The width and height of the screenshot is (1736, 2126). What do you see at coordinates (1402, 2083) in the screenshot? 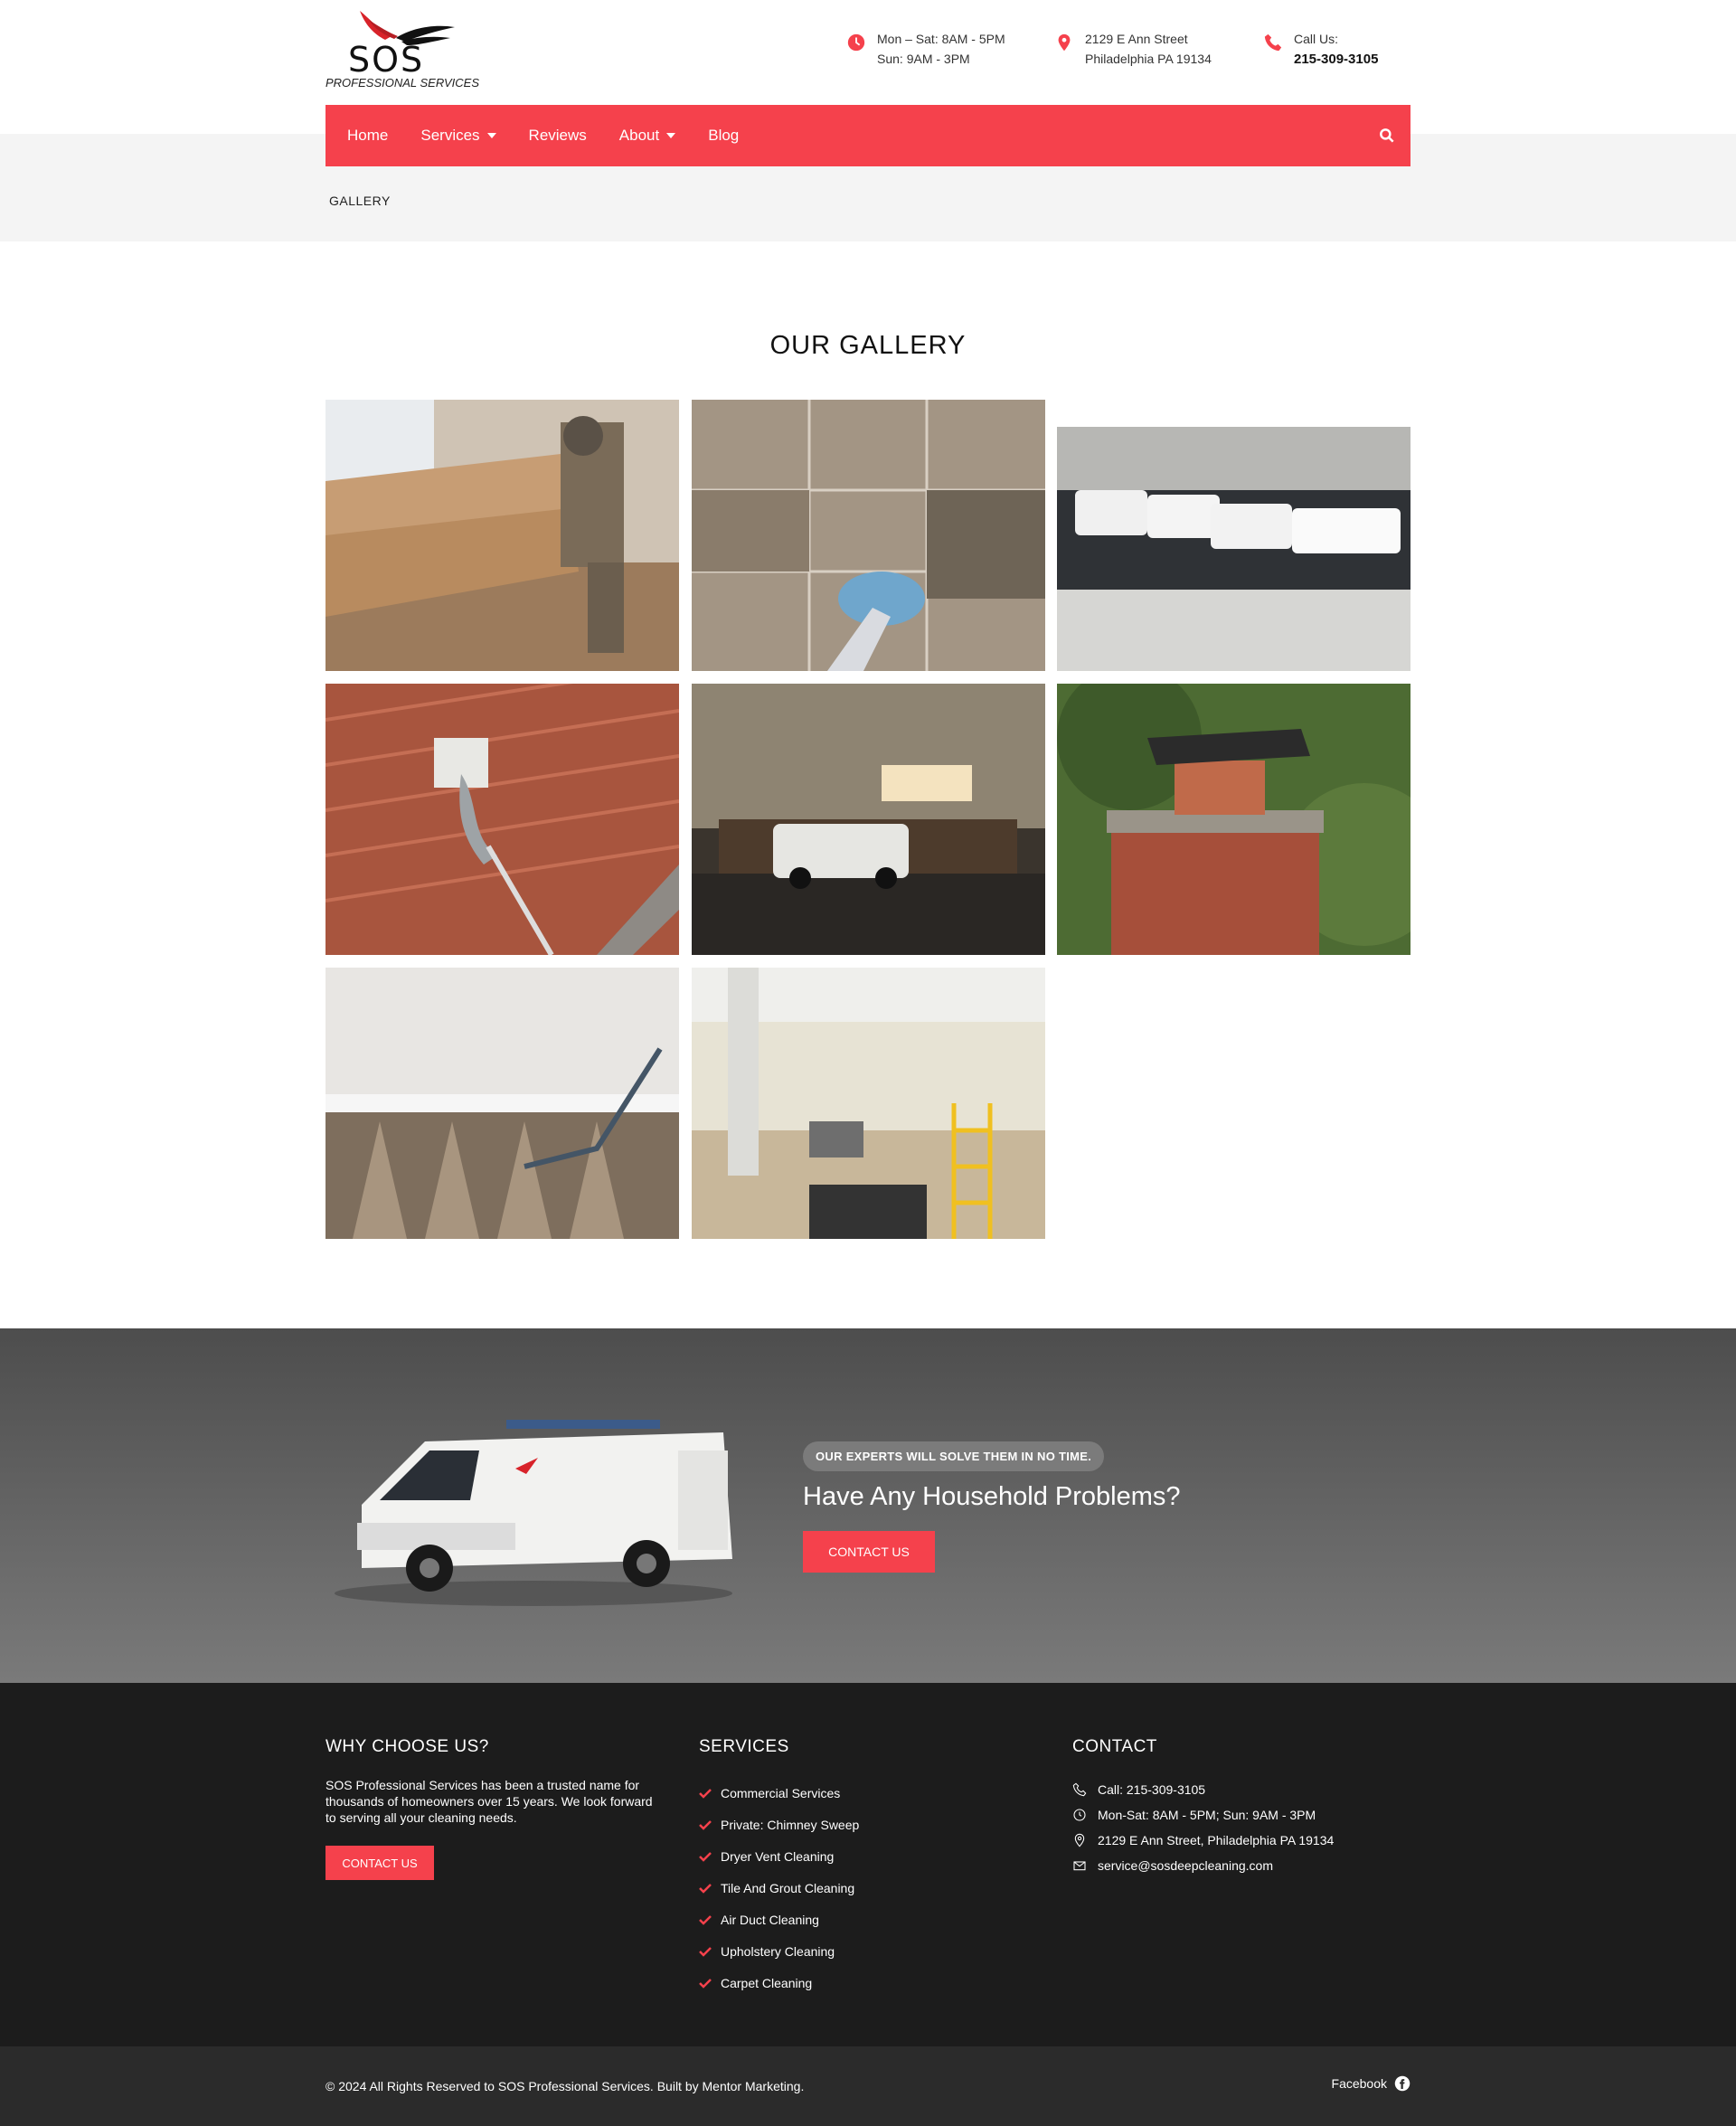
I see `facebook-icon` at bounding box center [1402, 2083].